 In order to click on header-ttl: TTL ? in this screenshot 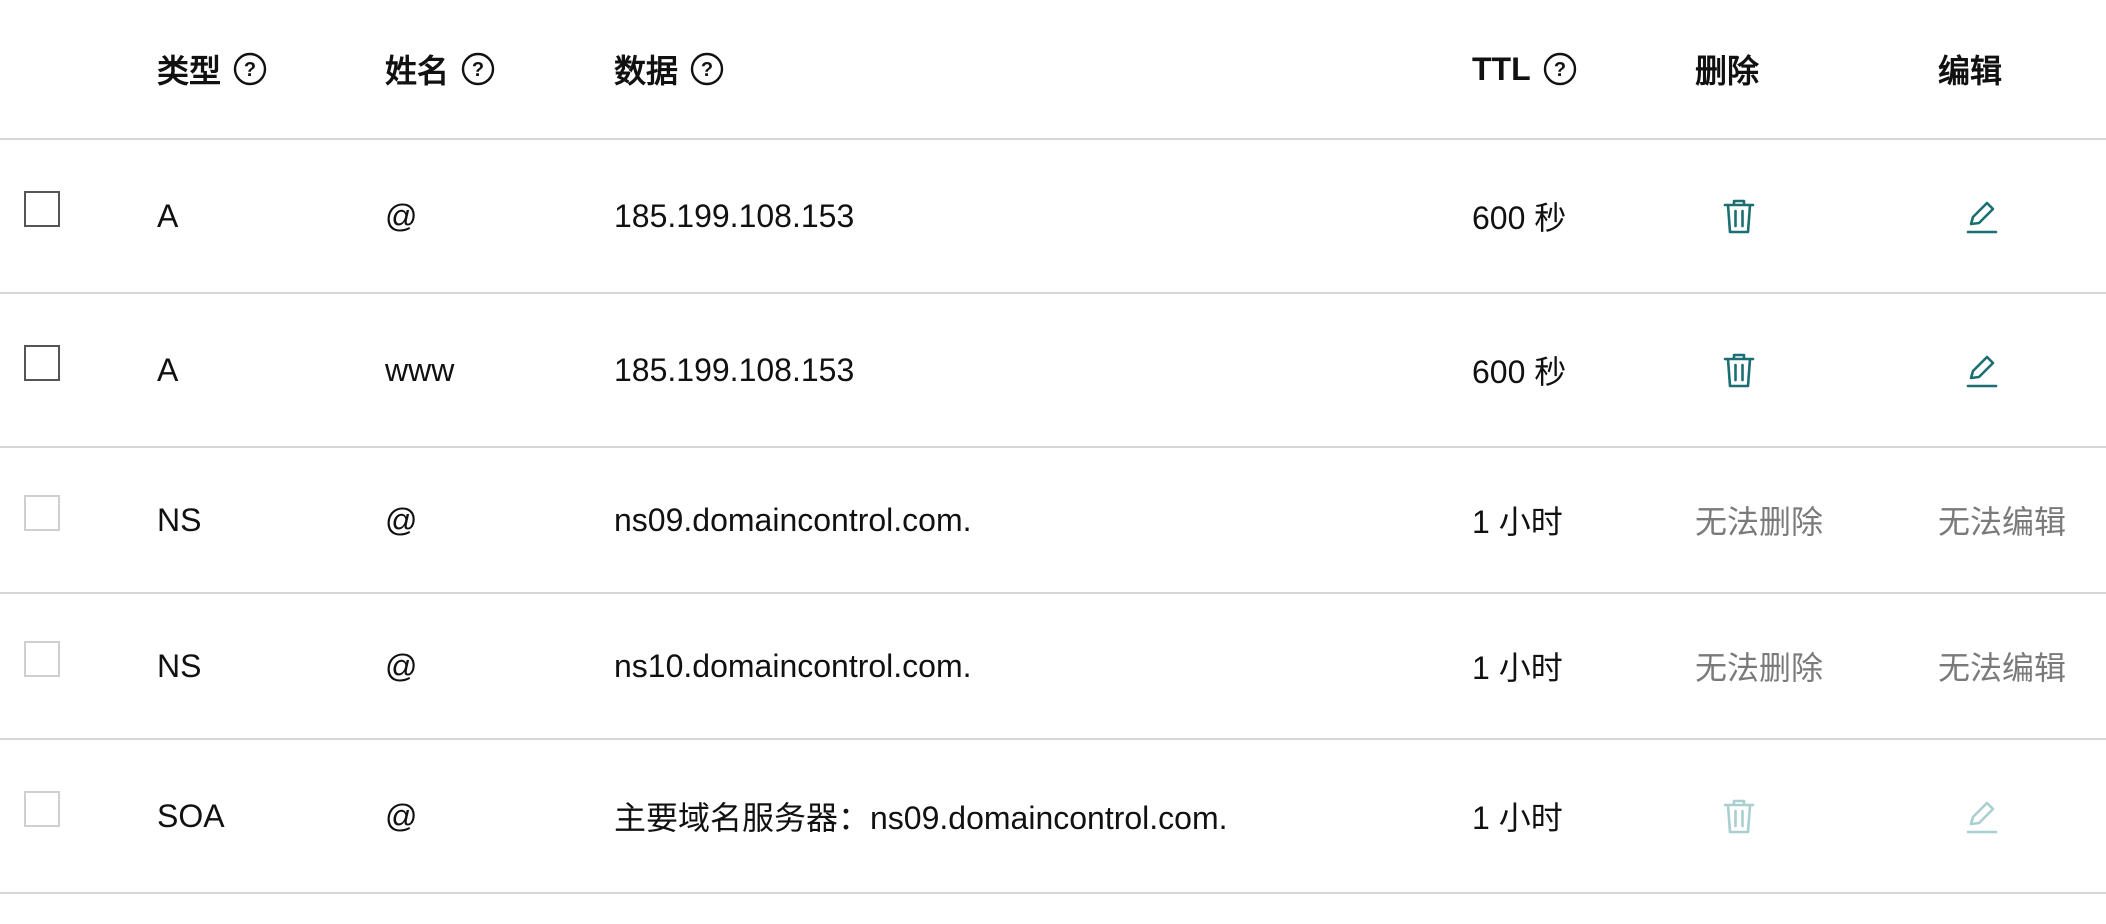, I will do `click(1524, 69)`.